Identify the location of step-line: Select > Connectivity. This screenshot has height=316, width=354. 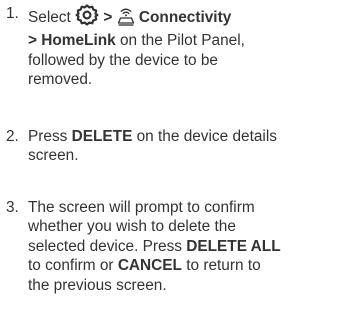
(191, 17).